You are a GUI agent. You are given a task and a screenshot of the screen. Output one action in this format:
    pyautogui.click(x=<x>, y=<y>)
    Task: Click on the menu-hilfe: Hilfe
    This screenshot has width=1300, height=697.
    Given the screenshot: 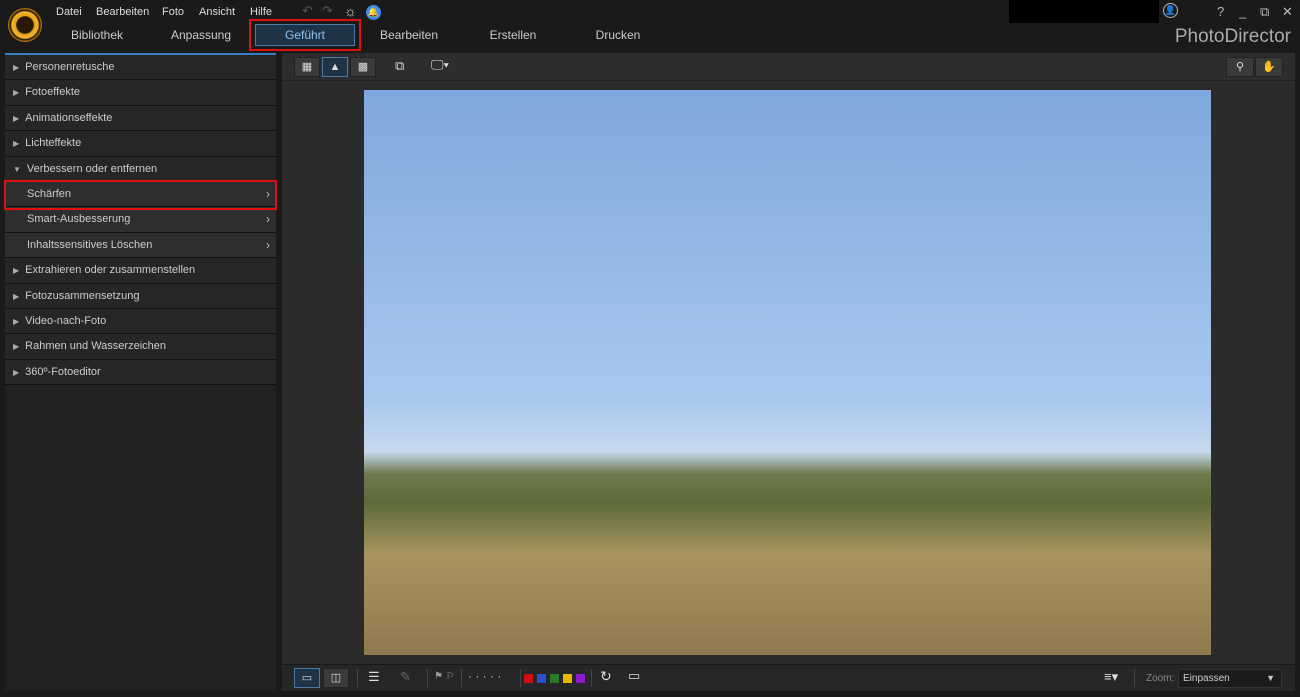 What is the action you would take?
    pyautogui.click(x=261, y=12)
    